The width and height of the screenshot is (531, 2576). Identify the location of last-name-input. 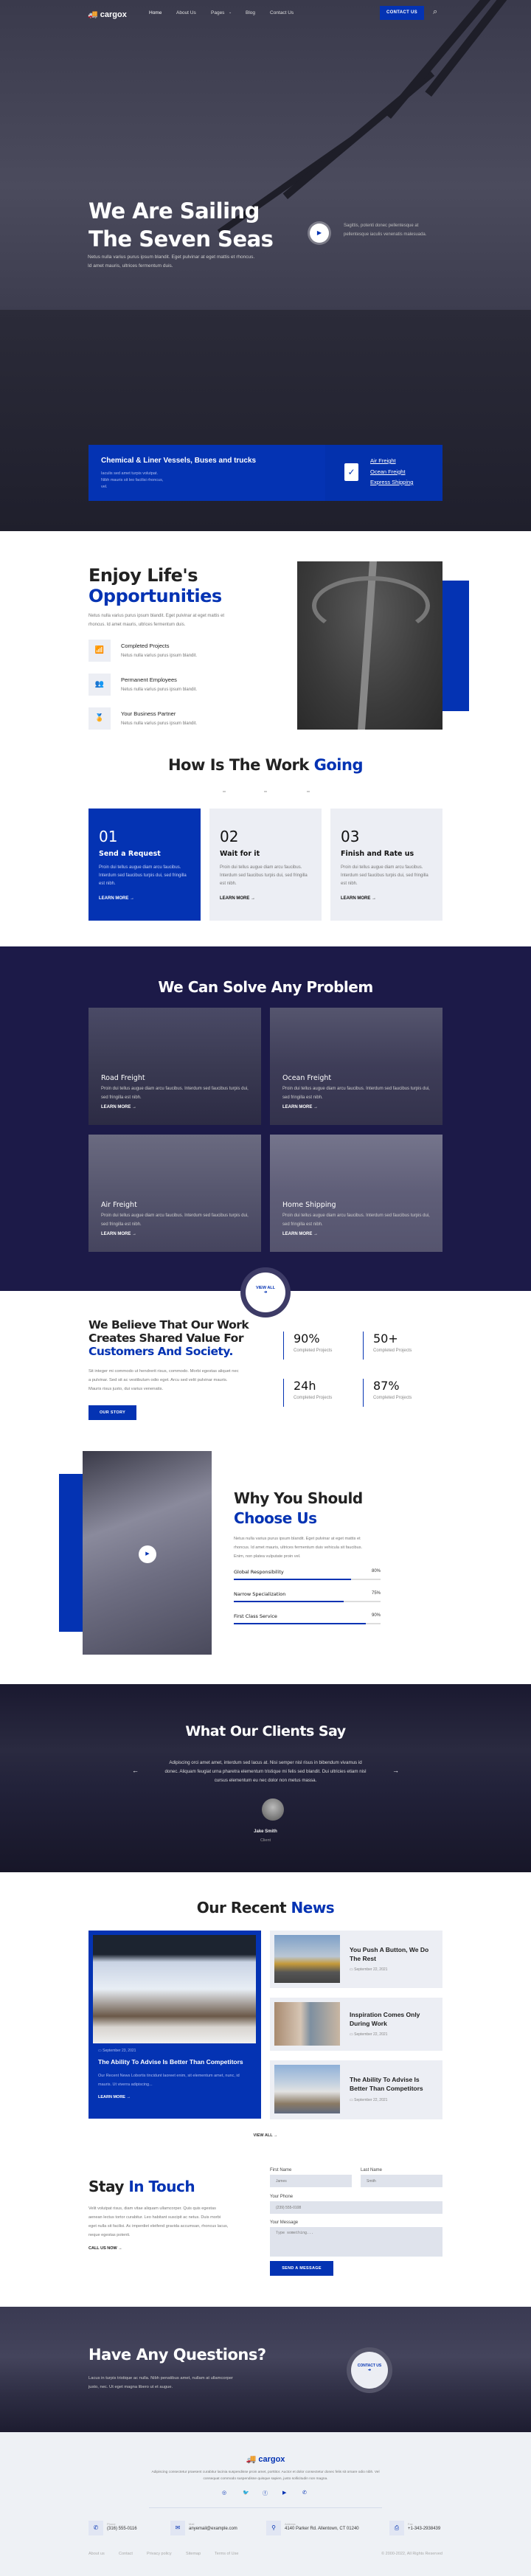
(401, 2181).